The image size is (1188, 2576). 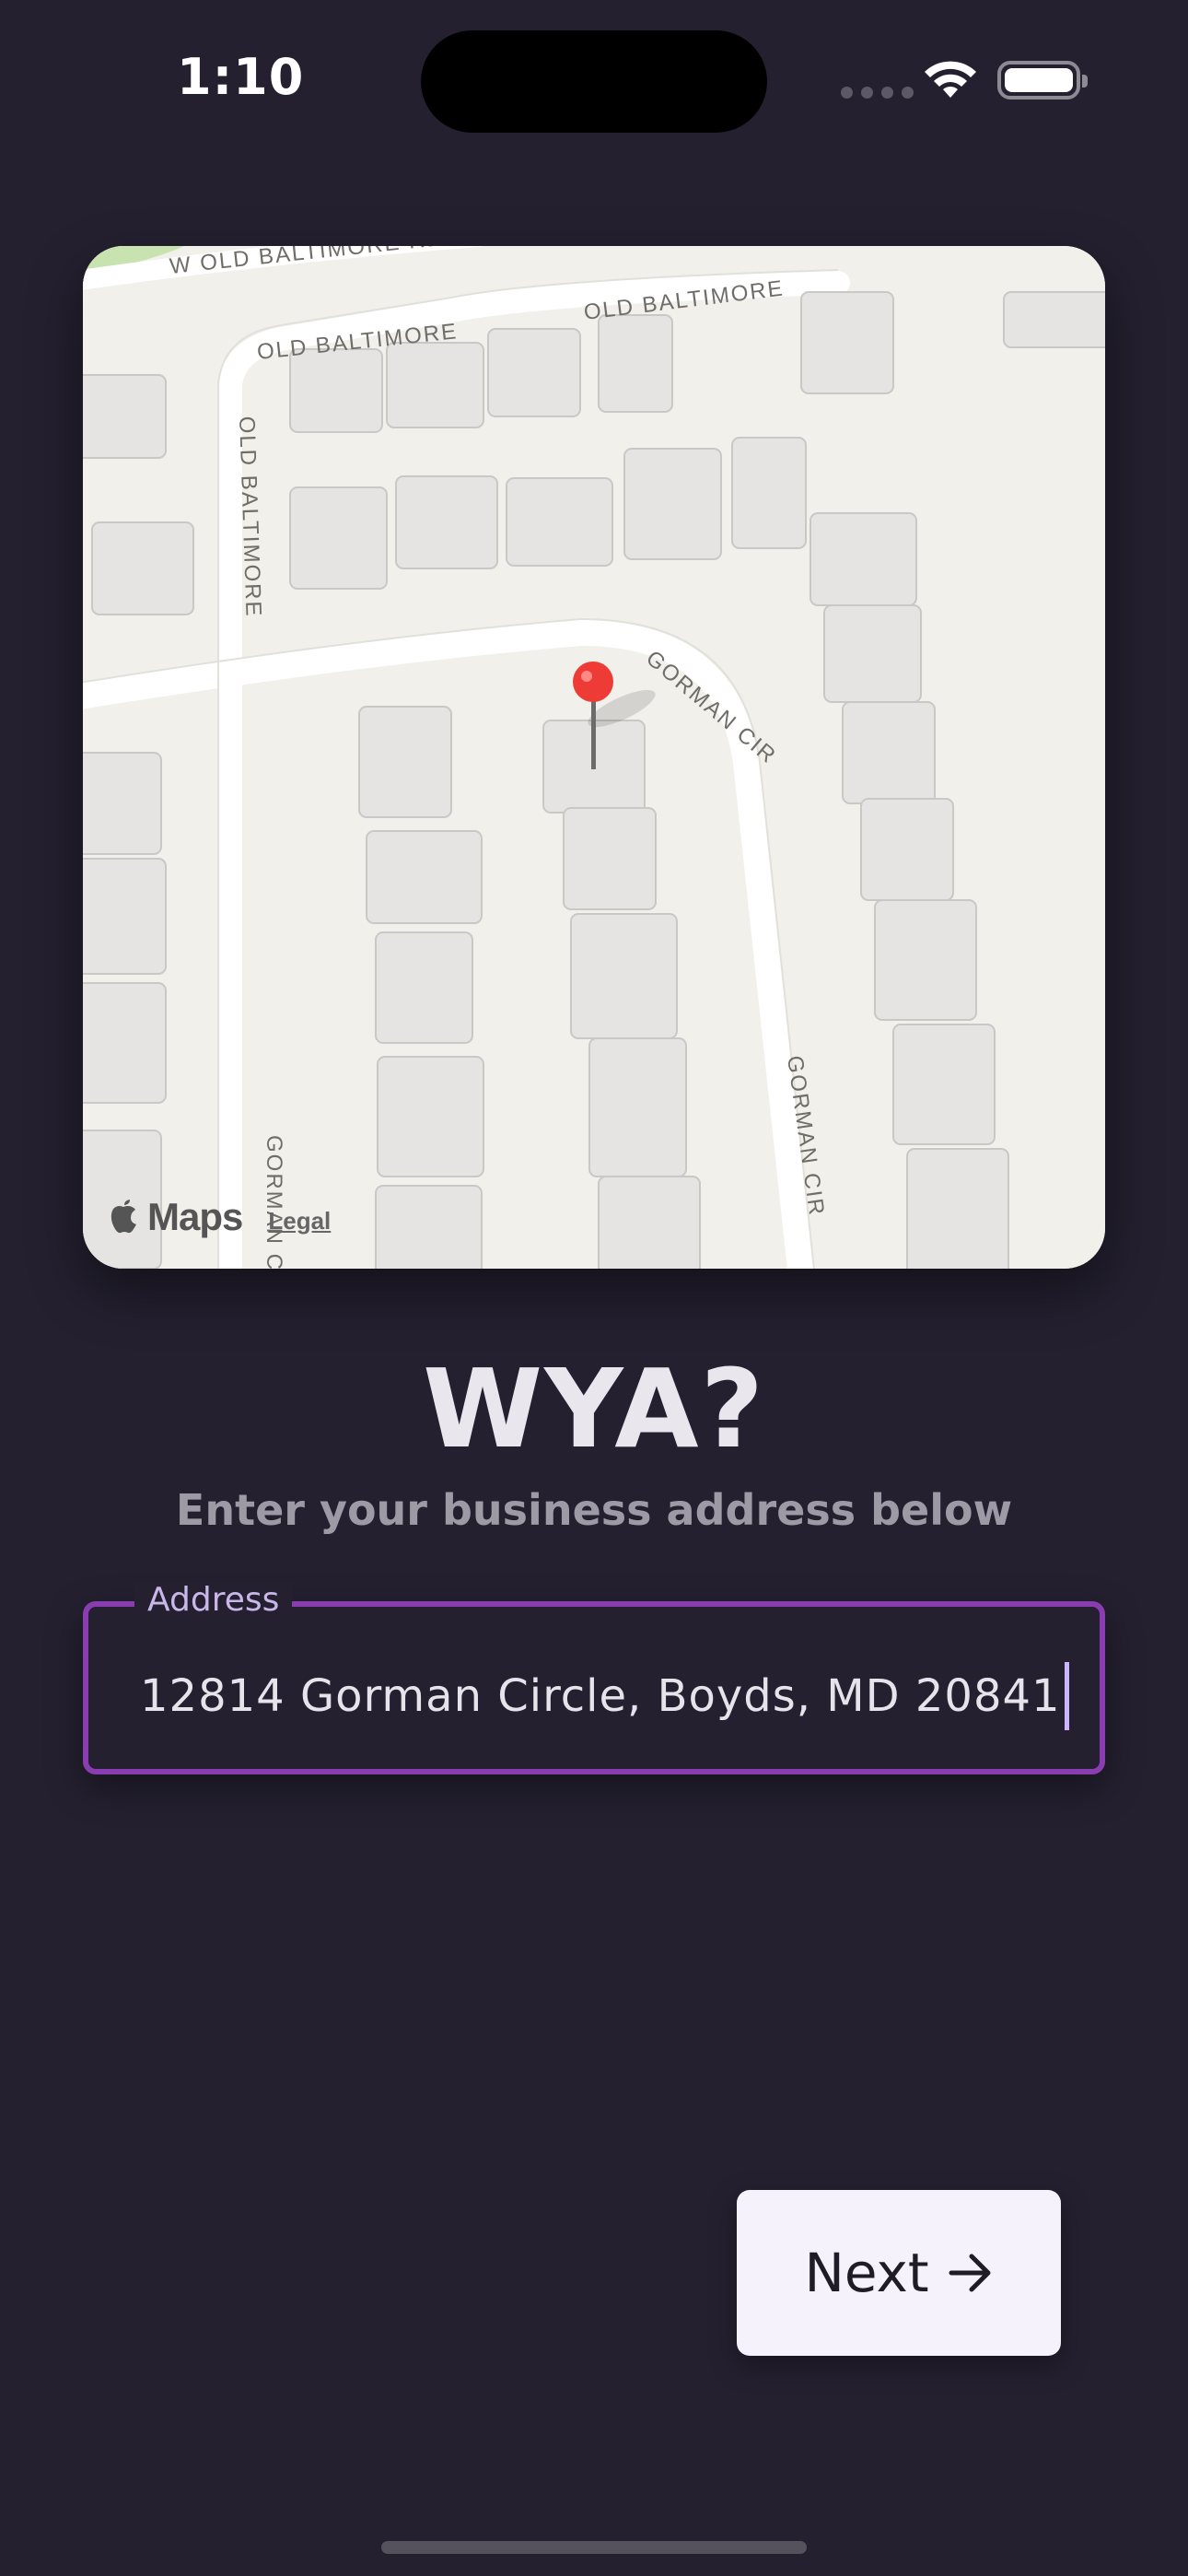 What do you see at coordinates (213, 1600) in the screenshot?
I see `address-label: Address` at bounding box center [213, 1600].